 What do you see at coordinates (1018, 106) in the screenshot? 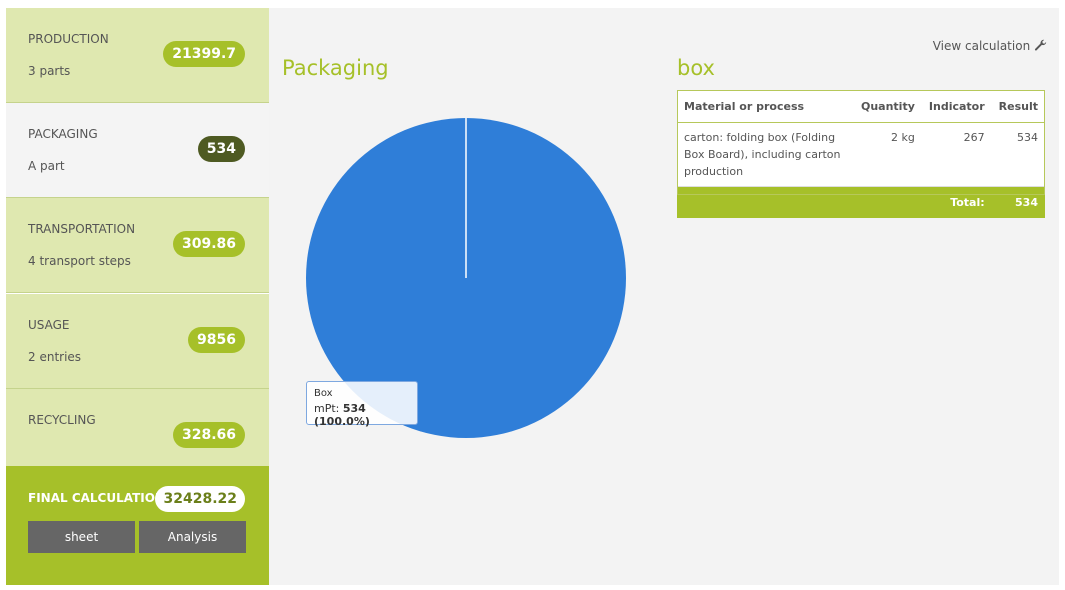
I see `col-header-result: Result` at bounding box center [1018, 106].